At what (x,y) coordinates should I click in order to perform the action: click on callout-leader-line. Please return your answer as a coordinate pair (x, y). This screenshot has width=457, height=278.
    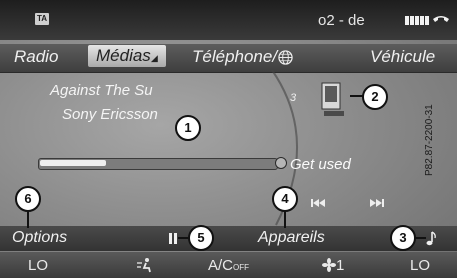
    Looking at the image, I should click on (183, 238).